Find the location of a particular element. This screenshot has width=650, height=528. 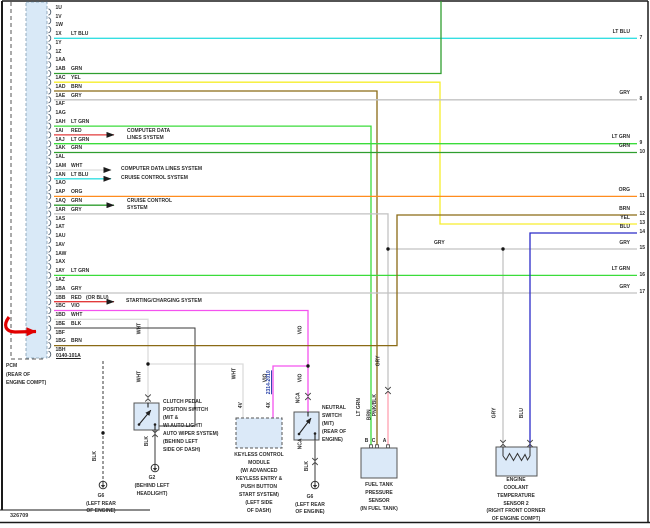

pin-terminal-1AE is located at coordinates (50, 100).